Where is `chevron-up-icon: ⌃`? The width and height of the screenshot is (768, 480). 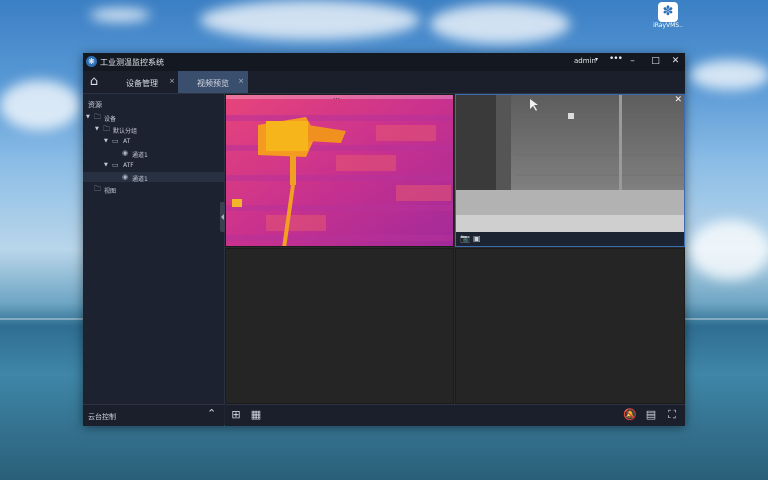
chevron-up-icon: ⌃ is located at coordinates (211, 413).